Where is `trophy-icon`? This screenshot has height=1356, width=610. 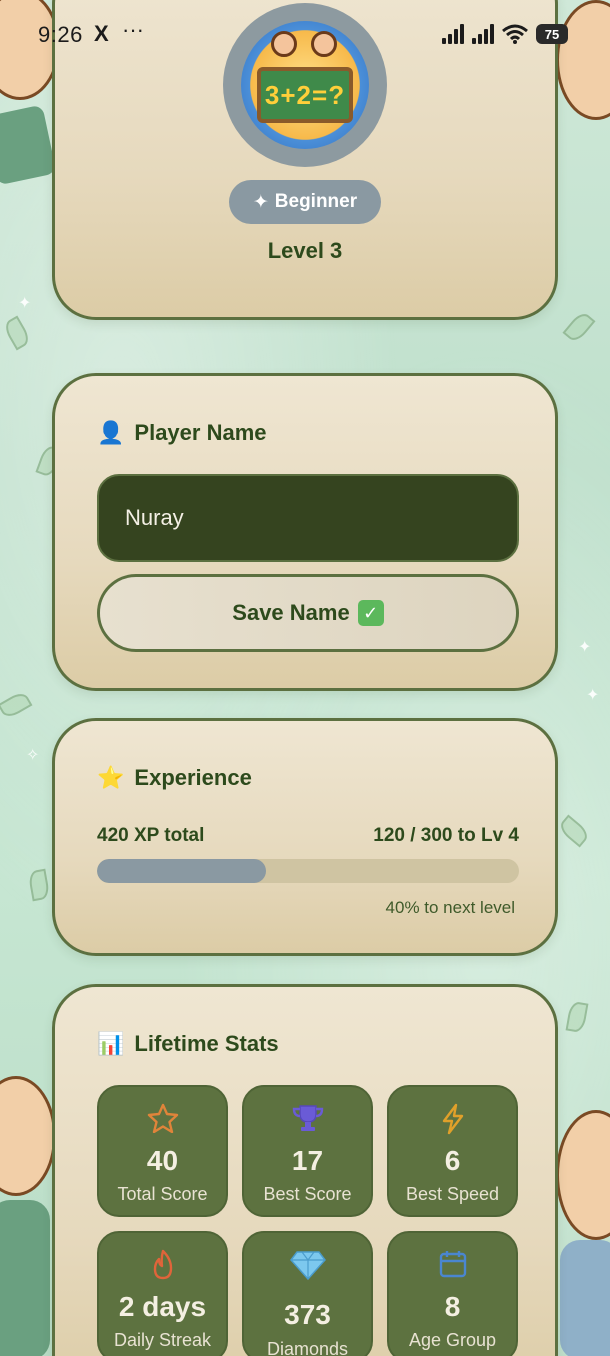
trophy-icon is located at coordinates (307, 1118).